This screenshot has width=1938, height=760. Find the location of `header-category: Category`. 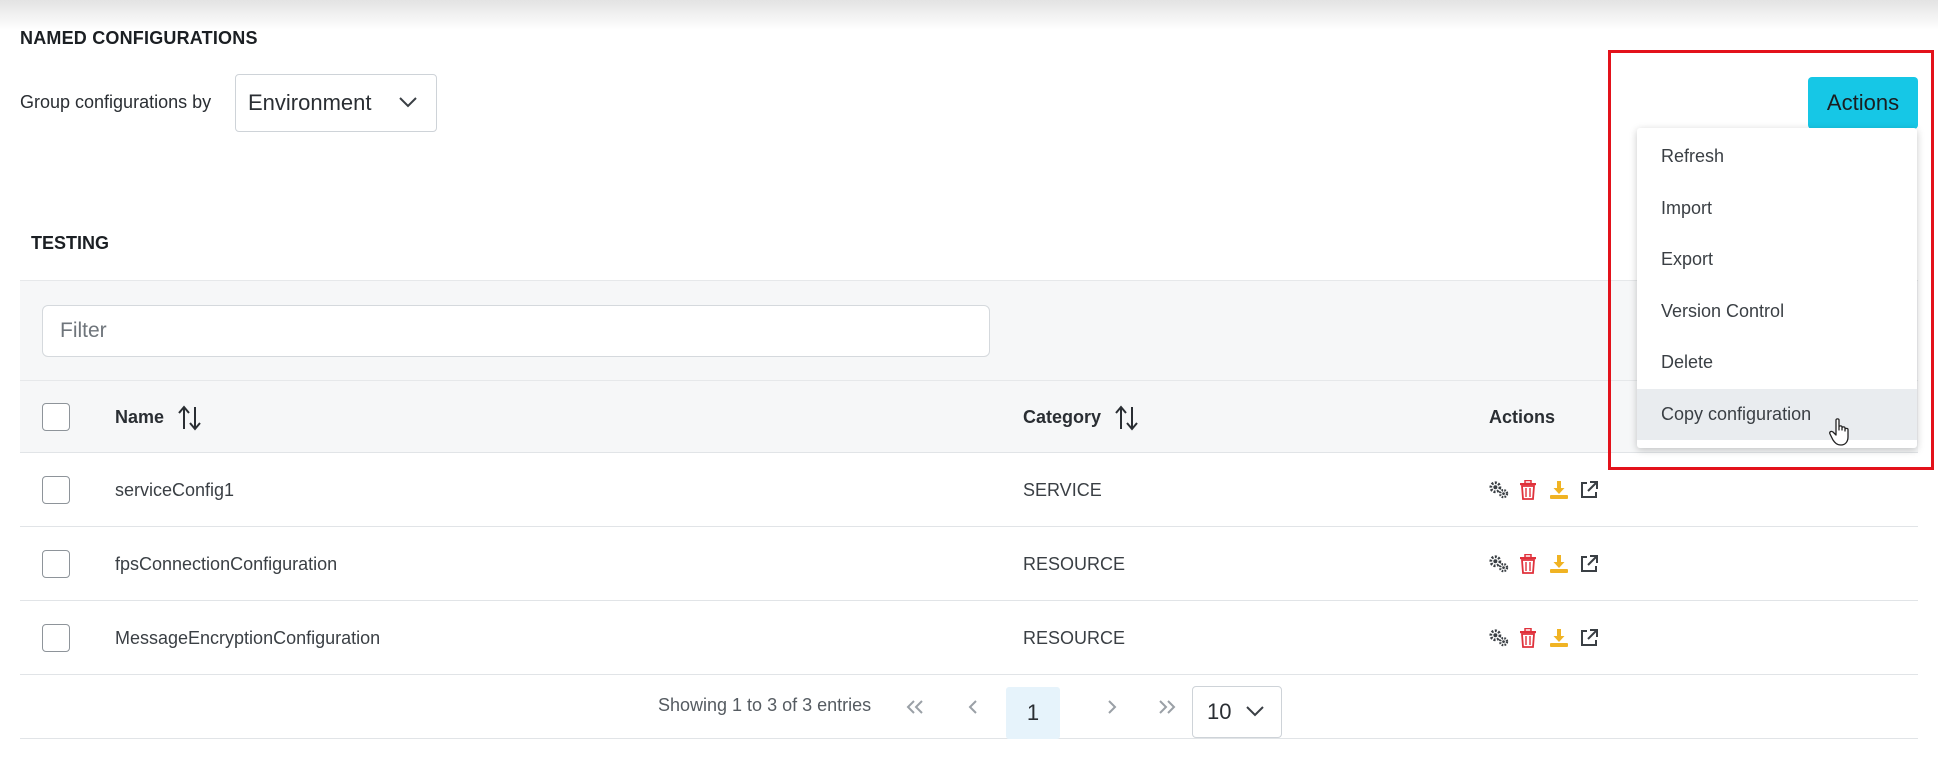

header-category: Category is located at coordinates (1081, 417).